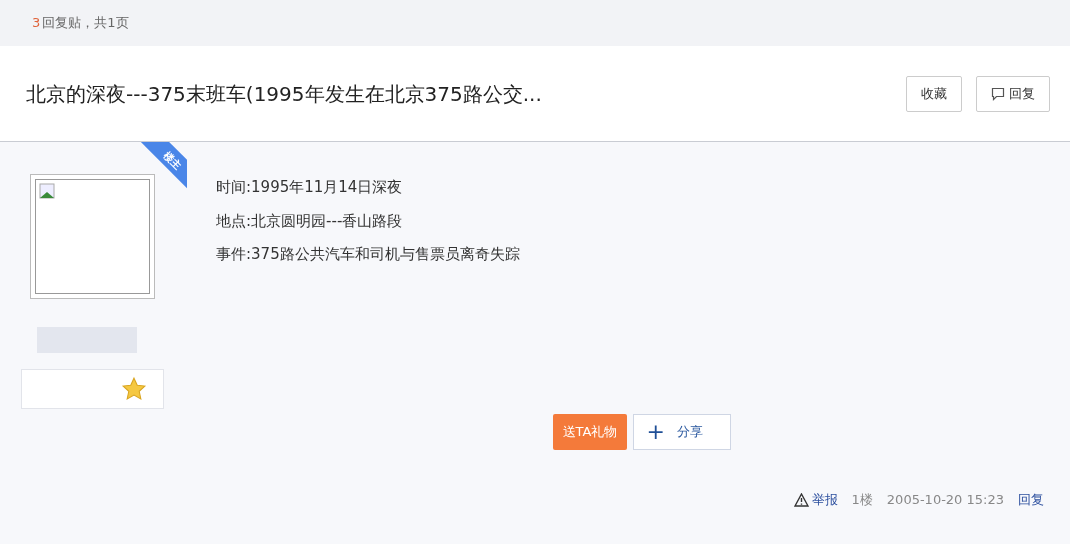  What do you see at coordinates (815, 500) in the screenshot?
I see `report-link: 举报` at bounding box center [815, 500].